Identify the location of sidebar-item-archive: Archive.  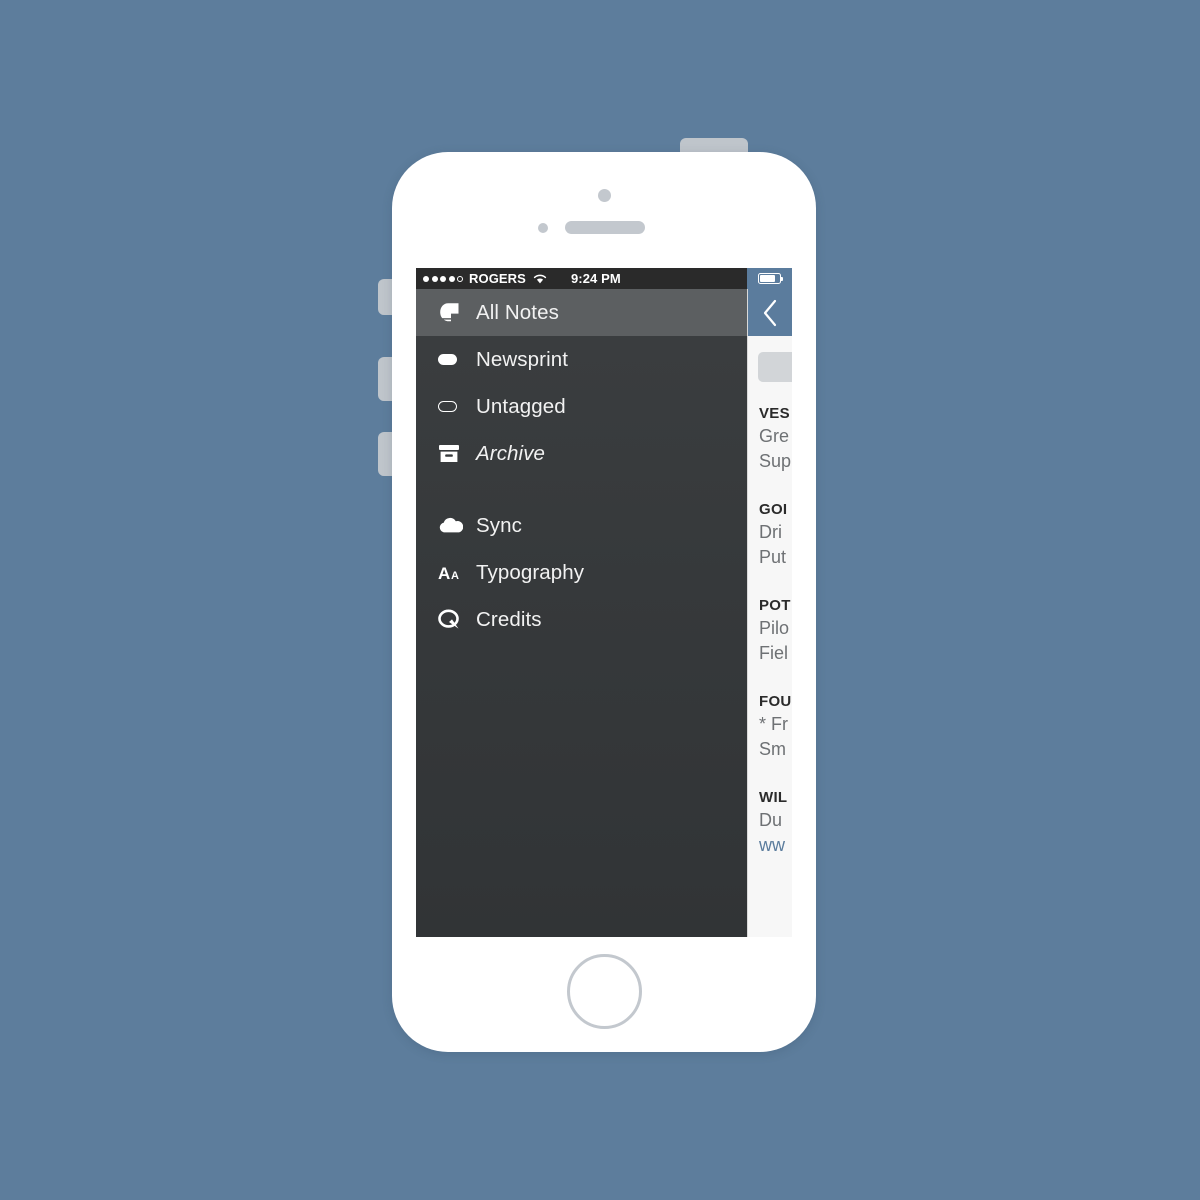
(581, 453).